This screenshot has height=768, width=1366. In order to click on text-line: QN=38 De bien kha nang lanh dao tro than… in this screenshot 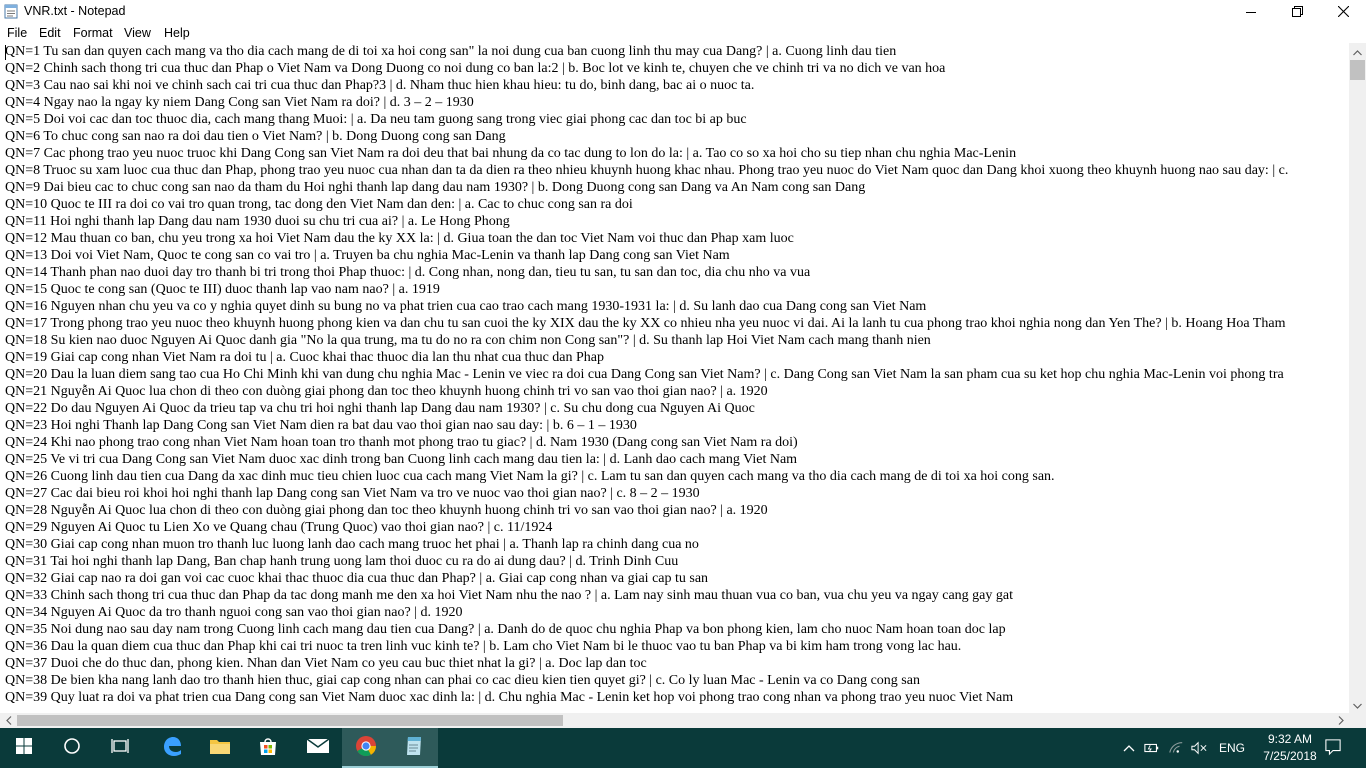, I will do `click(462, 680)`.